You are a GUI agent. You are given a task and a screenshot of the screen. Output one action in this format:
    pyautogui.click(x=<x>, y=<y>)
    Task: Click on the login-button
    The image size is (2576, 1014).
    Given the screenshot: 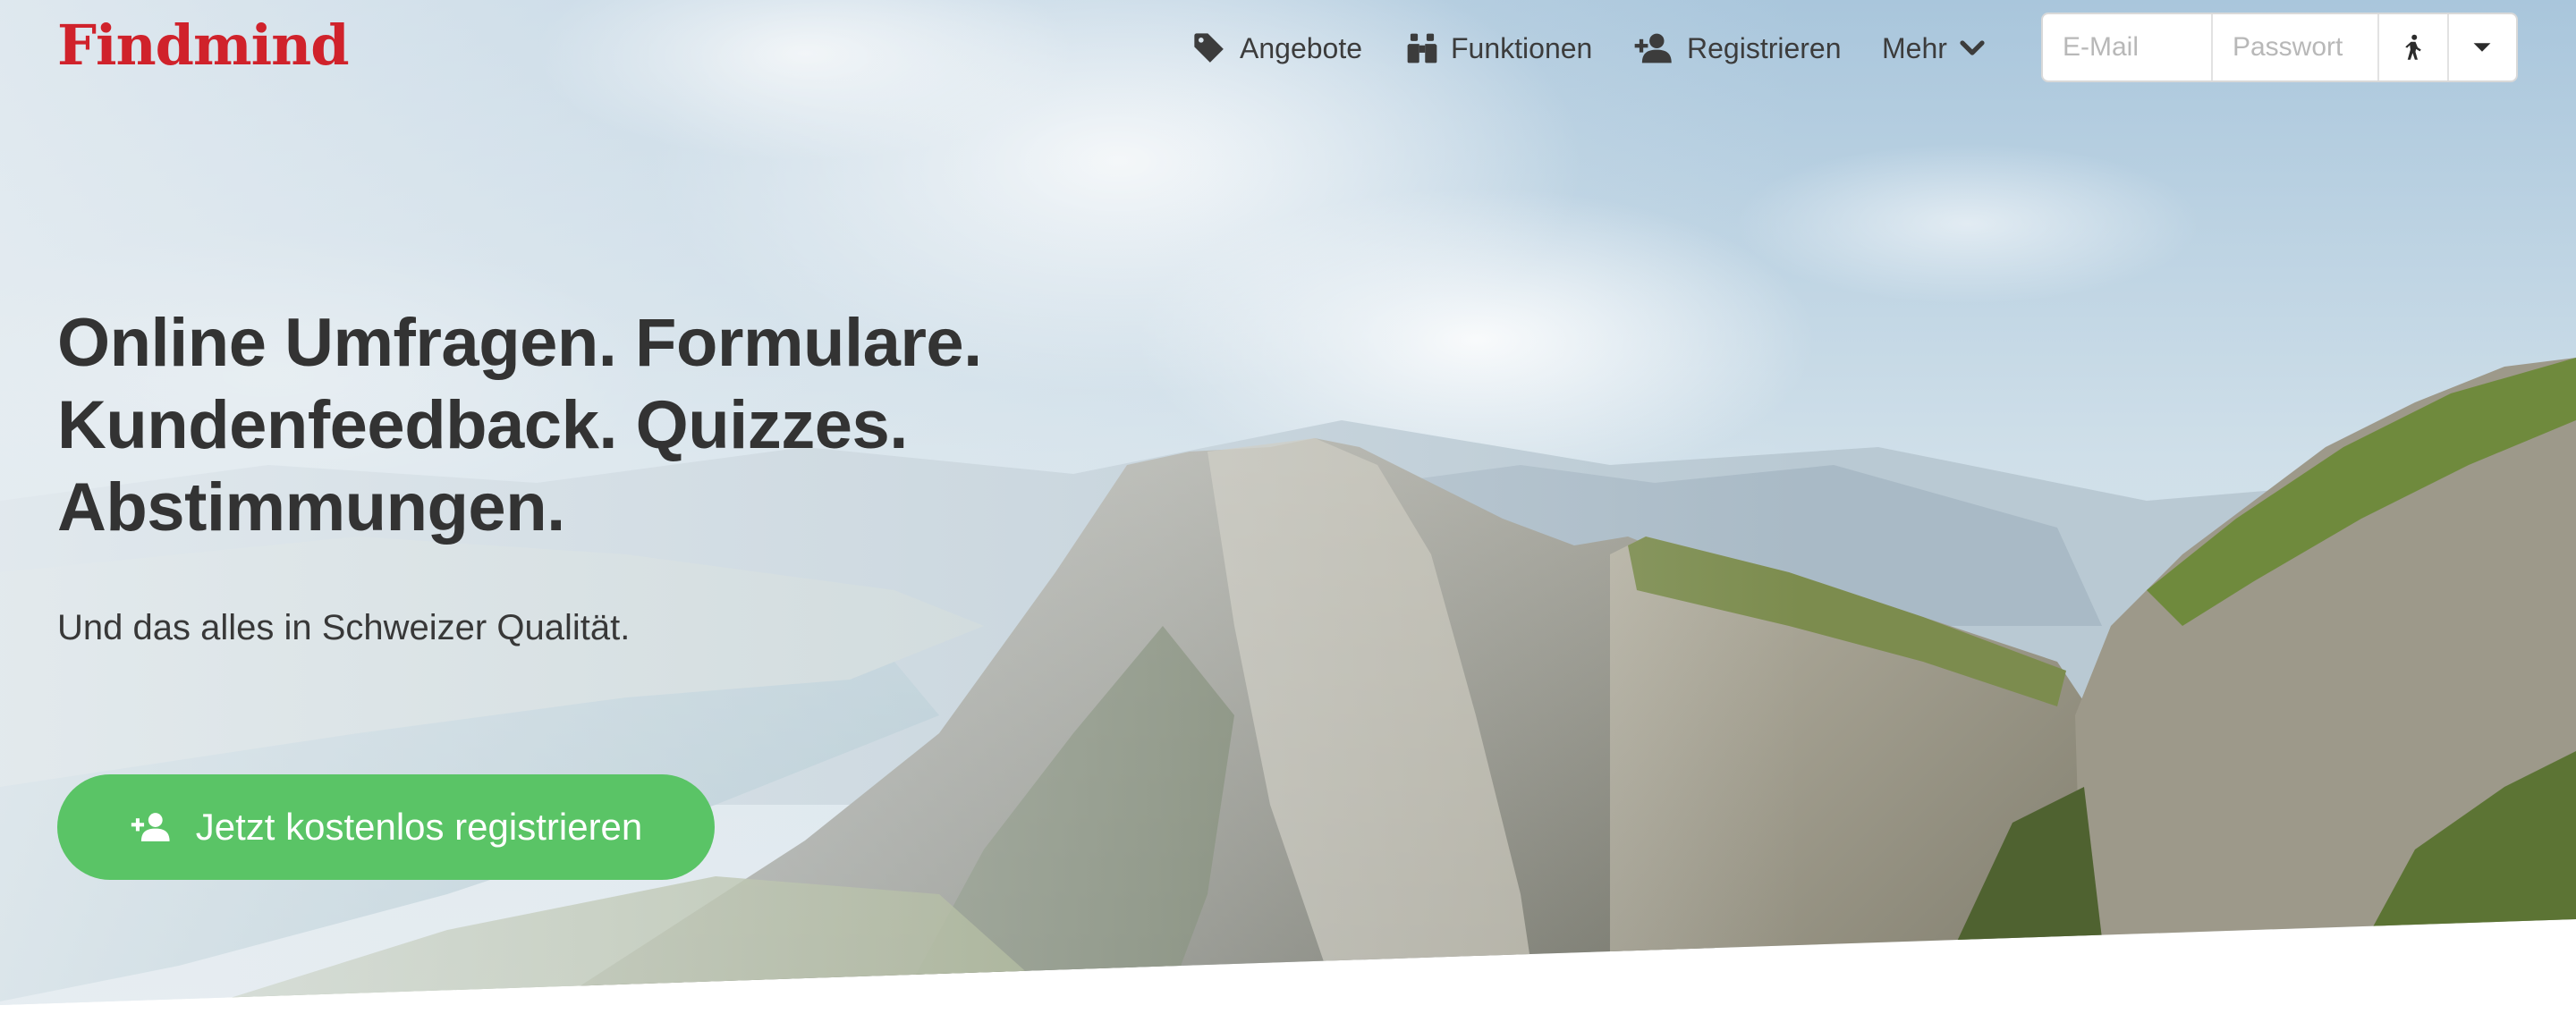 What is the action you would take?
    pyautogui.click(x=2413, y=47)
    